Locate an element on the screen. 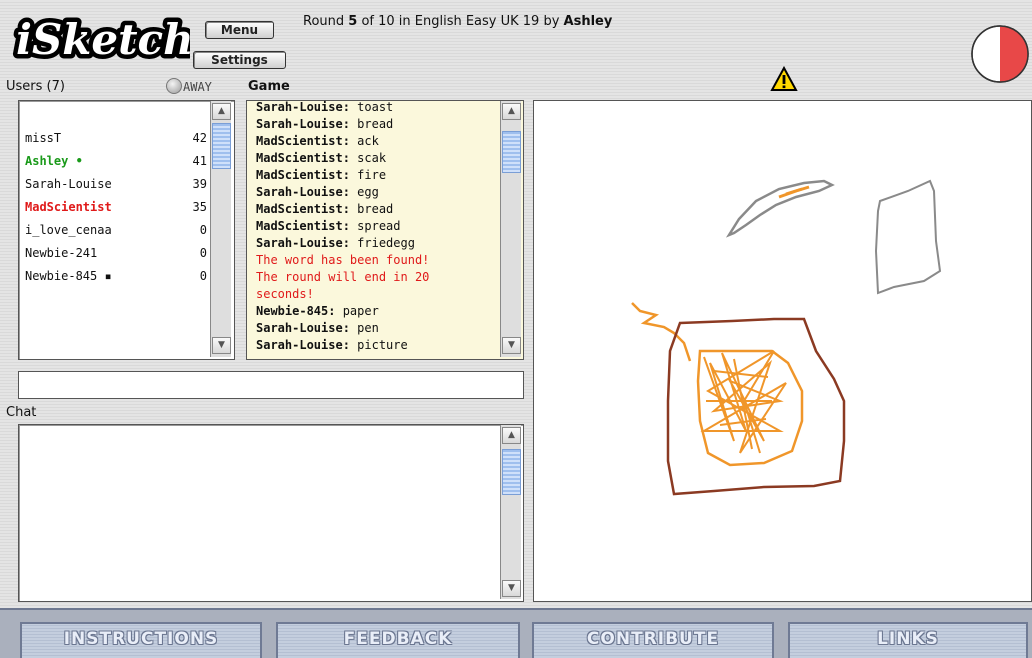 The height and width of the screenshot is (658, 1032). game-message: Sarah-Louise: bread is located at coordinates (324, 124).